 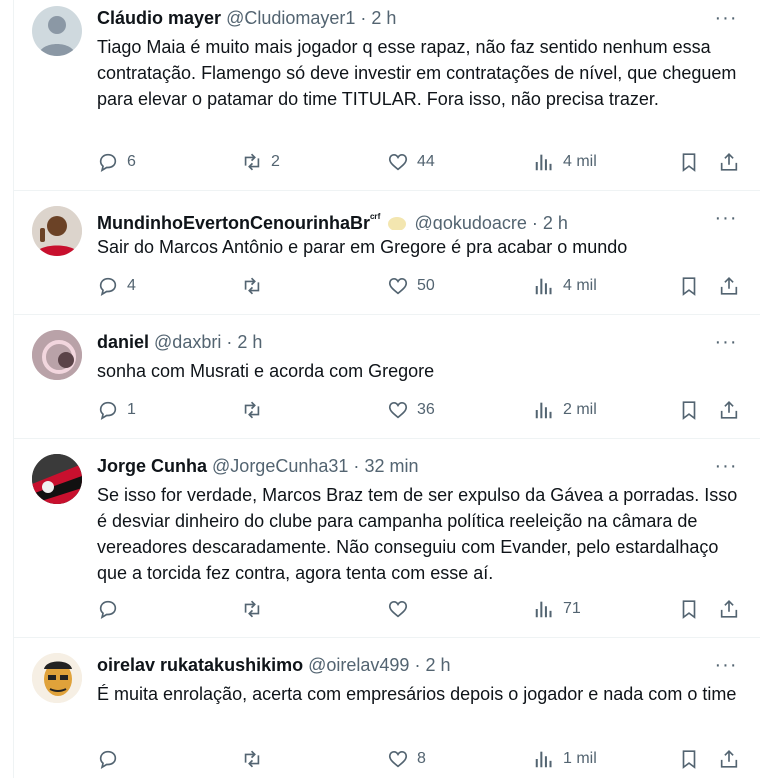 I want to click on action-bar: 6 2 44 4 mil, so click(x=419, y=162).